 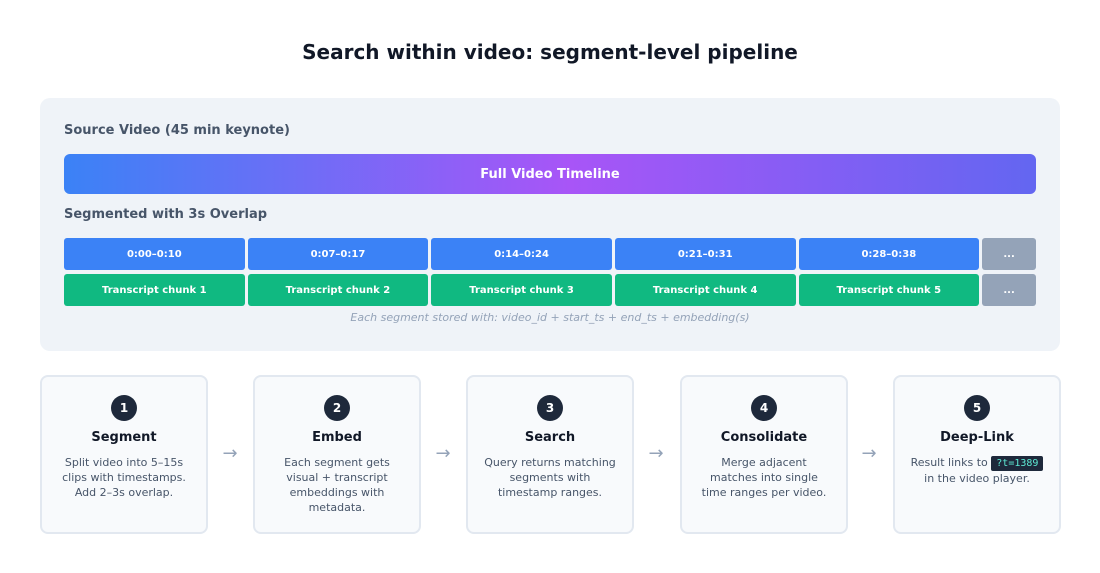 What do you see at coordinates (338, 290) in the screenshot?
I see `transcript-chunk: Transcript chunk 2` at bounding box center [338, 290].